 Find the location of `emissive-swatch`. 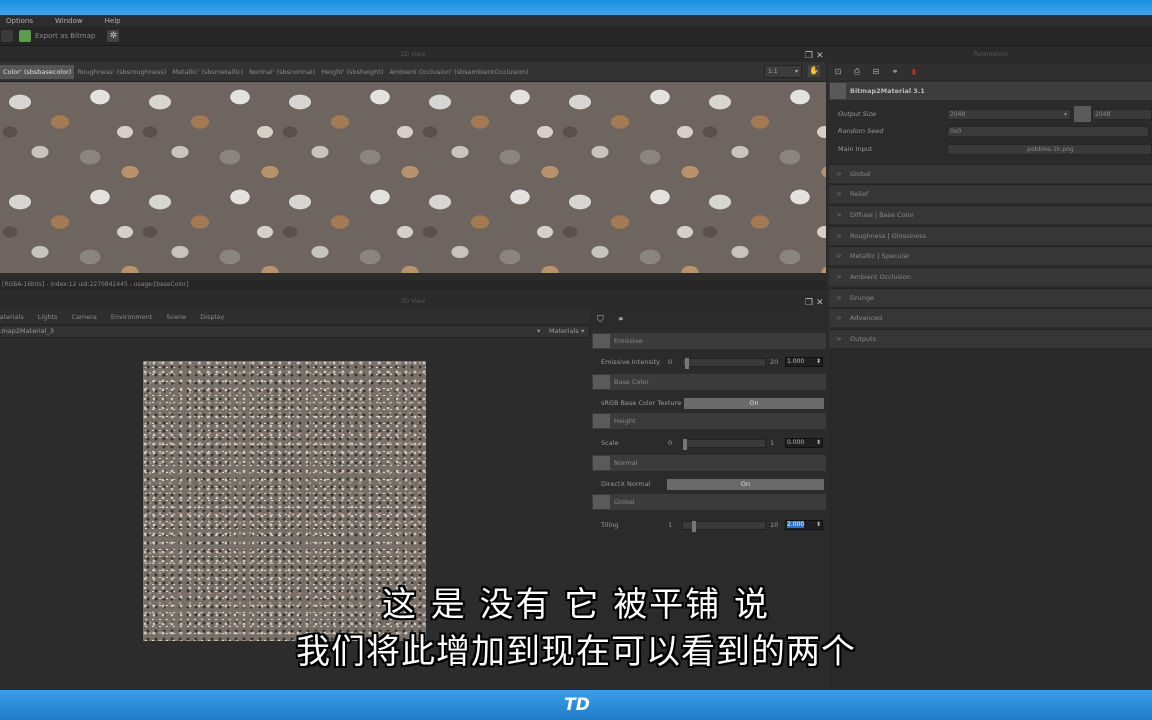

emissive-swatch is located at coordinates (601, 341).